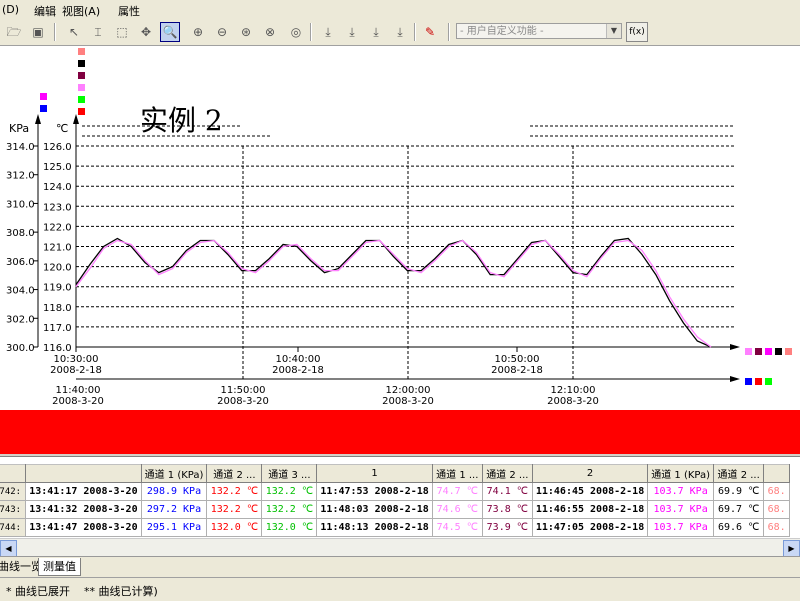  I want to click on x-tick-label: 12:10:00, so click(573, 390).